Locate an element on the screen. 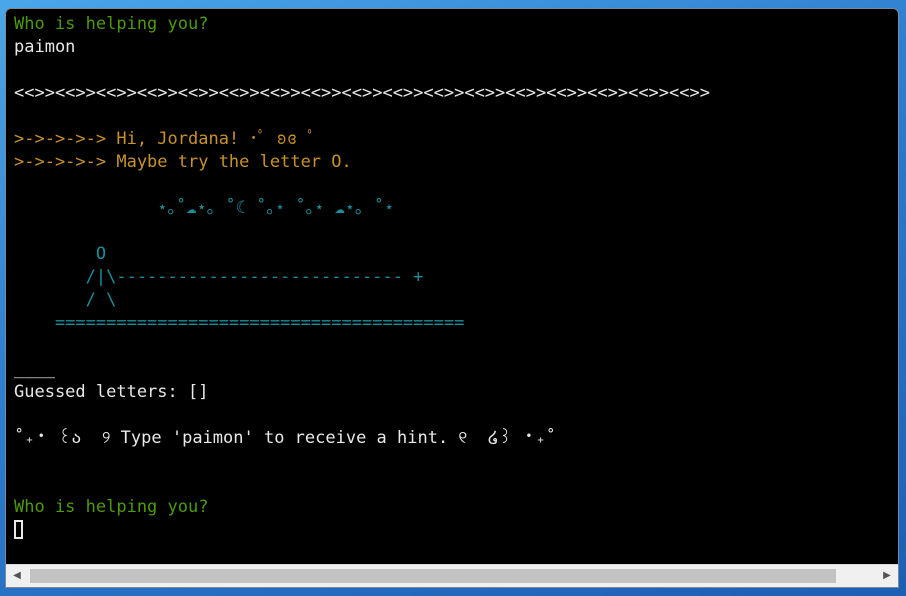  terminal-line: ____ is located at coordinates (34, 369).